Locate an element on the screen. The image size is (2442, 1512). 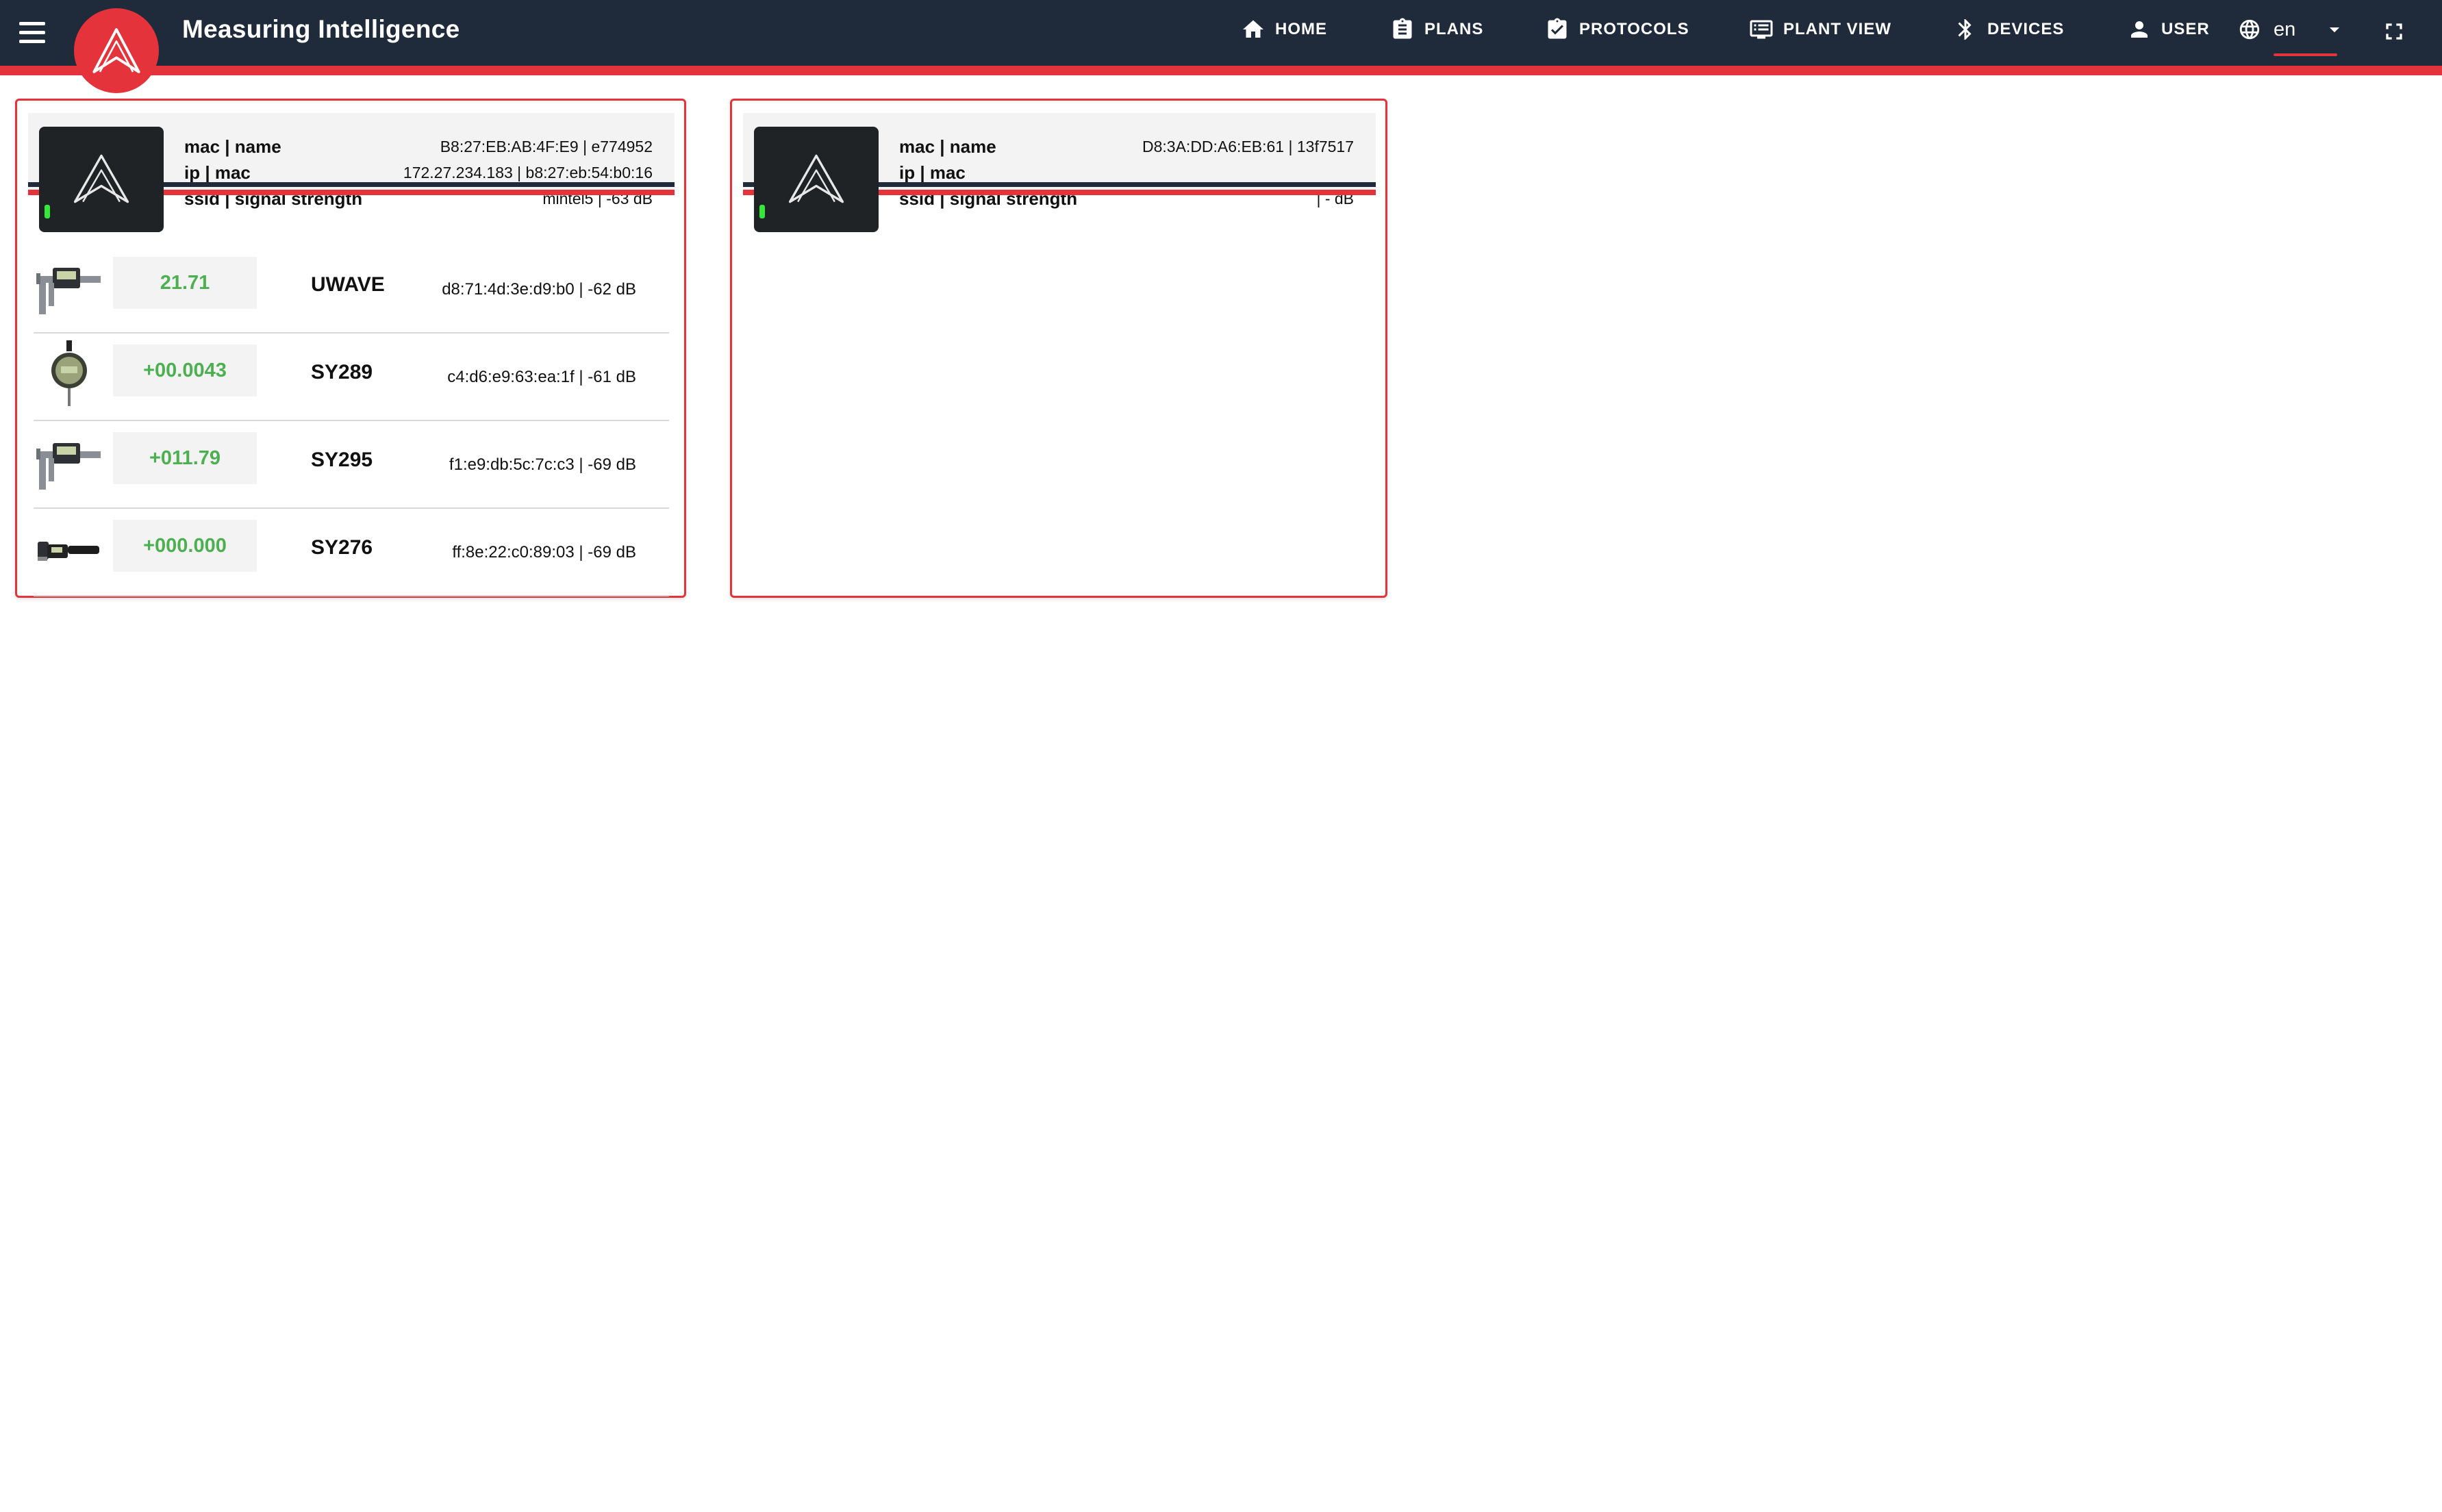
clipboard-icon is located at coordinates (1402, 28).